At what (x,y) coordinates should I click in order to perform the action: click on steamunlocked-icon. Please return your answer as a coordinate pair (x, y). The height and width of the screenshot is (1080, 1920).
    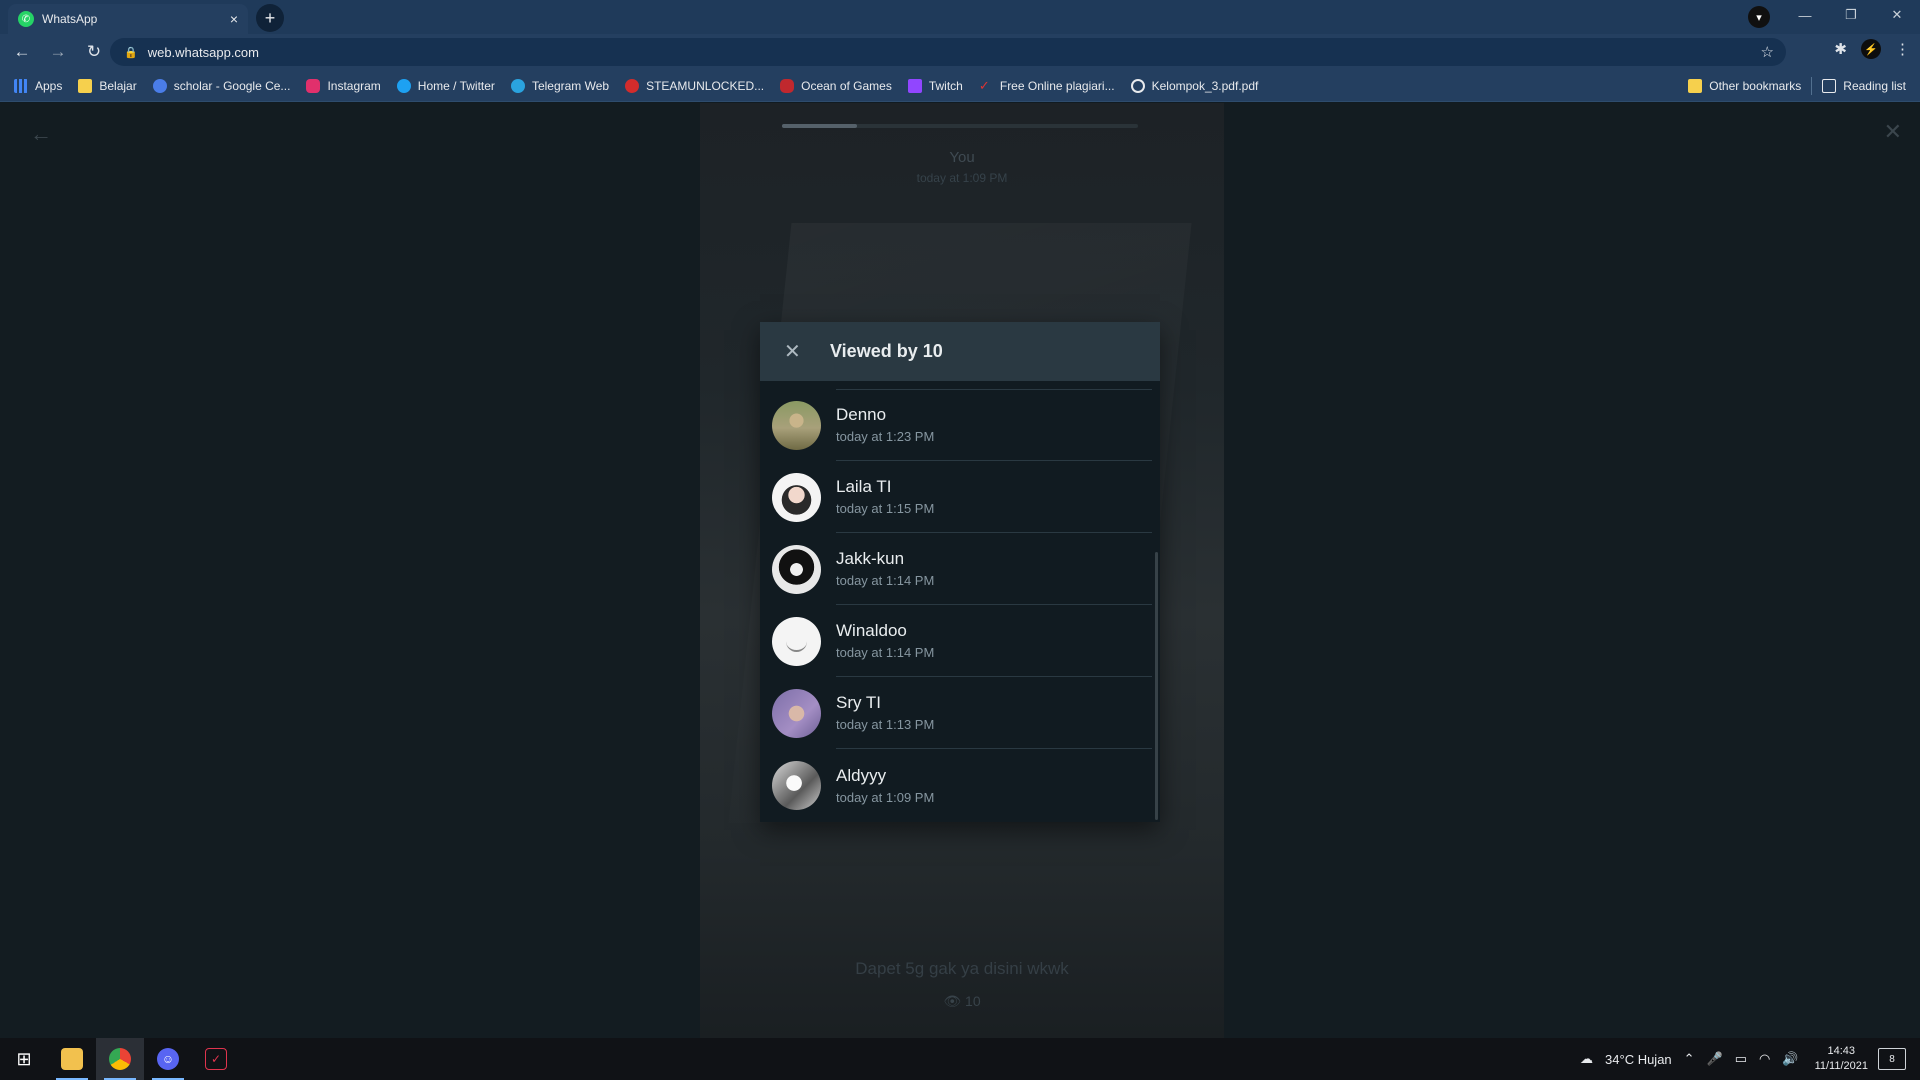
    Looking at the image, I should click on (632, 85).